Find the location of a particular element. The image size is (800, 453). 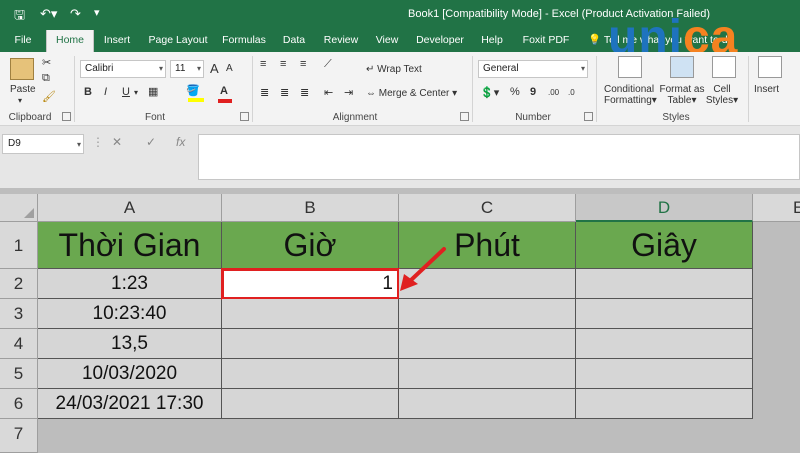

insert-cells-icon is located at coordinates (770, 67).